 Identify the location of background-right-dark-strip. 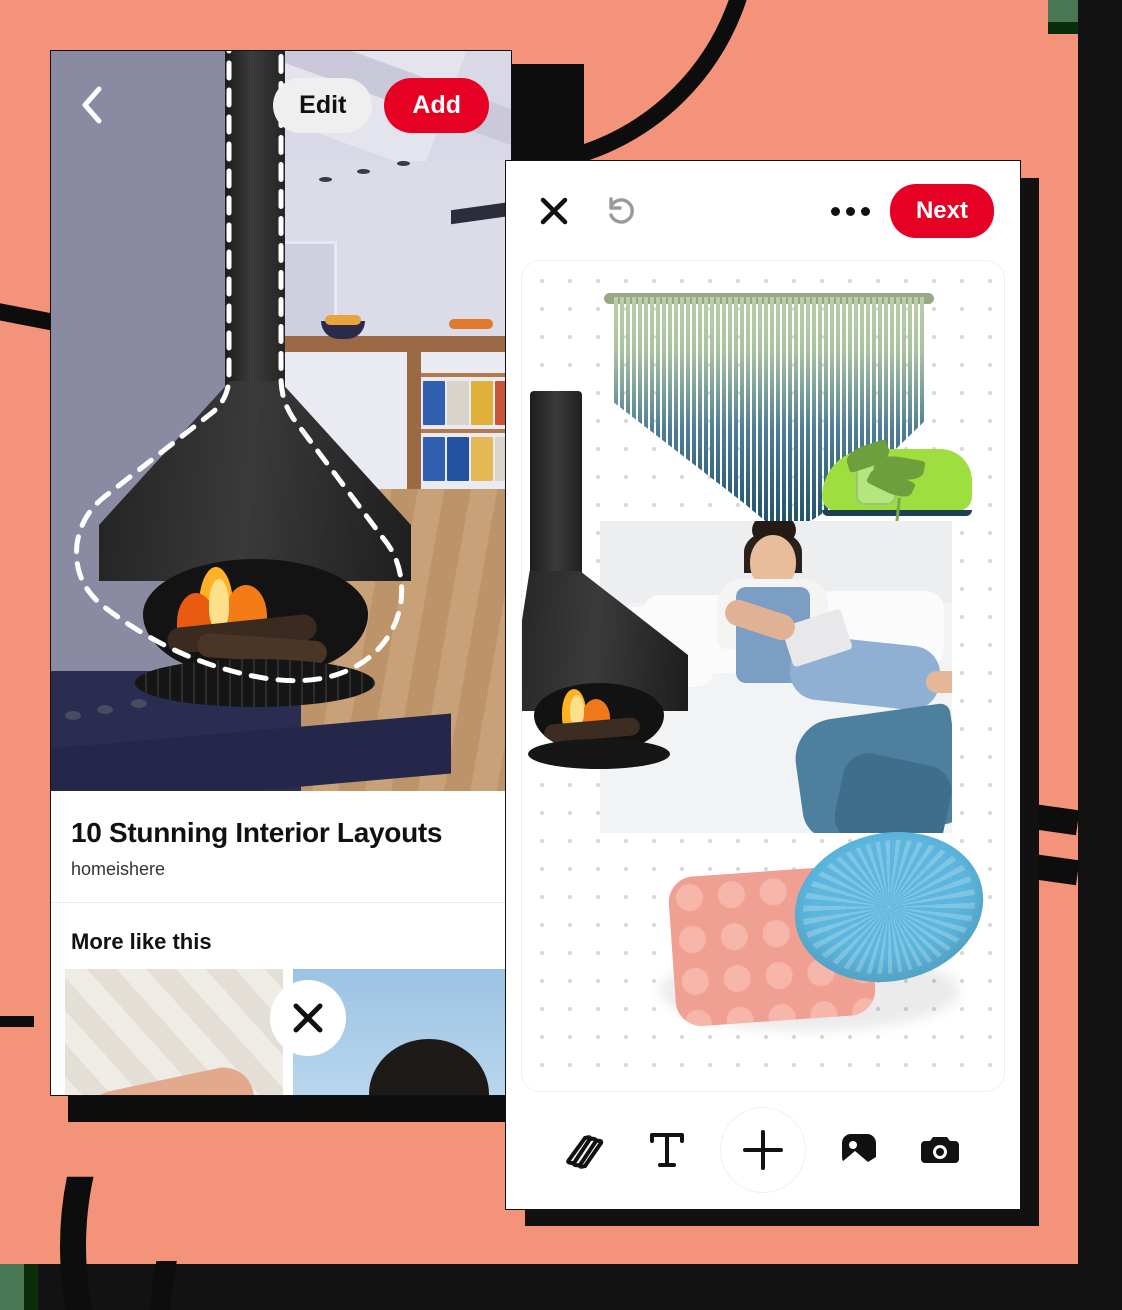
(1100, 655).